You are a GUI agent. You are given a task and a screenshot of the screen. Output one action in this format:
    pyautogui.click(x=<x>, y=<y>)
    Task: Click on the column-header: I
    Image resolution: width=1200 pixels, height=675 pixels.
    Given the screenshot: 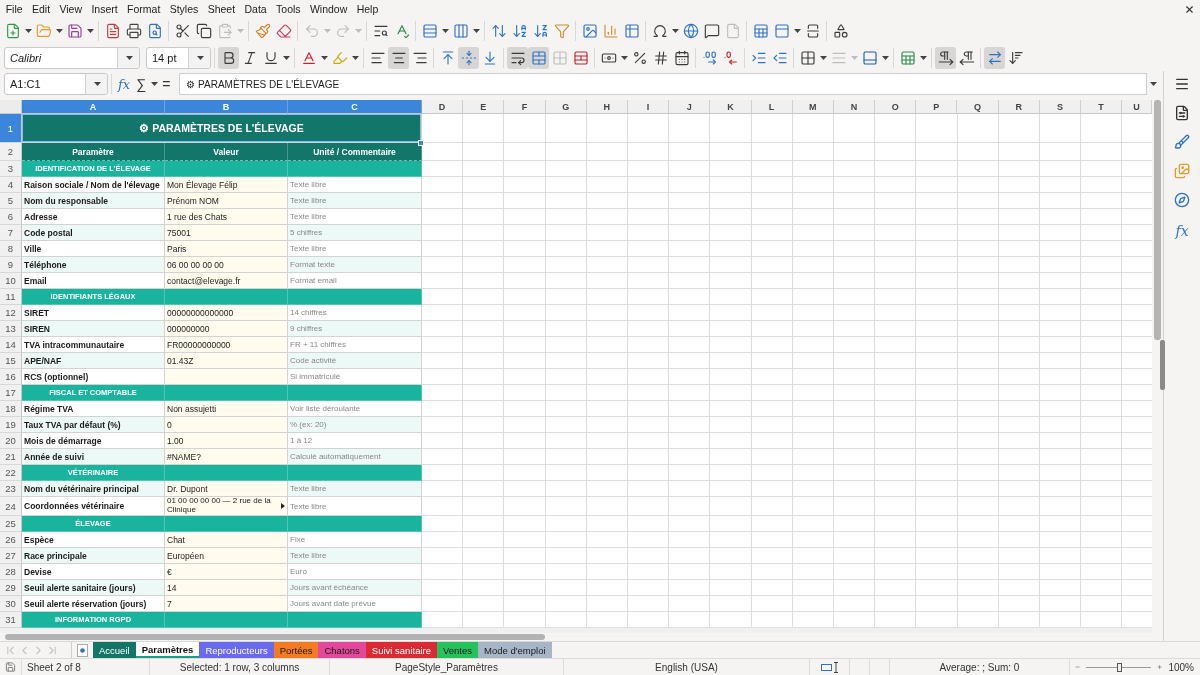 What is the action you would take?
    pyautogui.click(x=648, y=107)
    